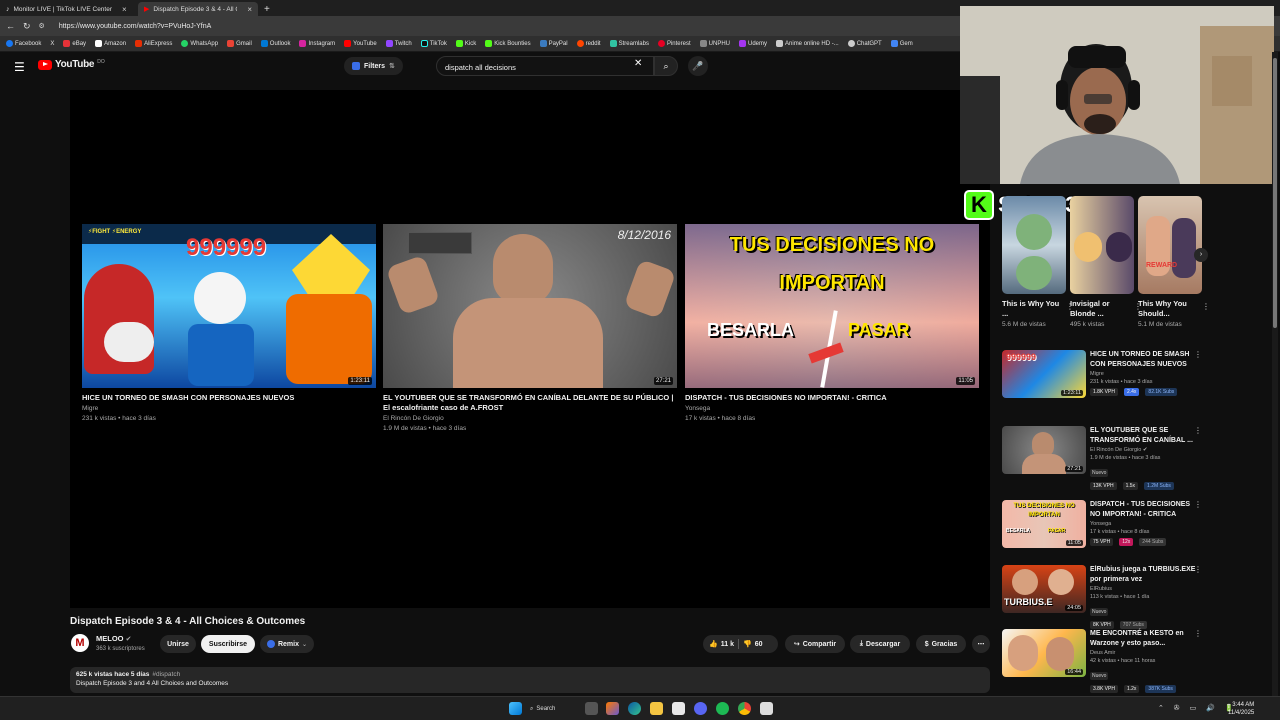 The width and height of the screenshot is (1280, 720). What do you see at coordinates (398, 43) in the screenshot?
I see `bookmark-twitch: Twitch` at bounding box center [398, 43].